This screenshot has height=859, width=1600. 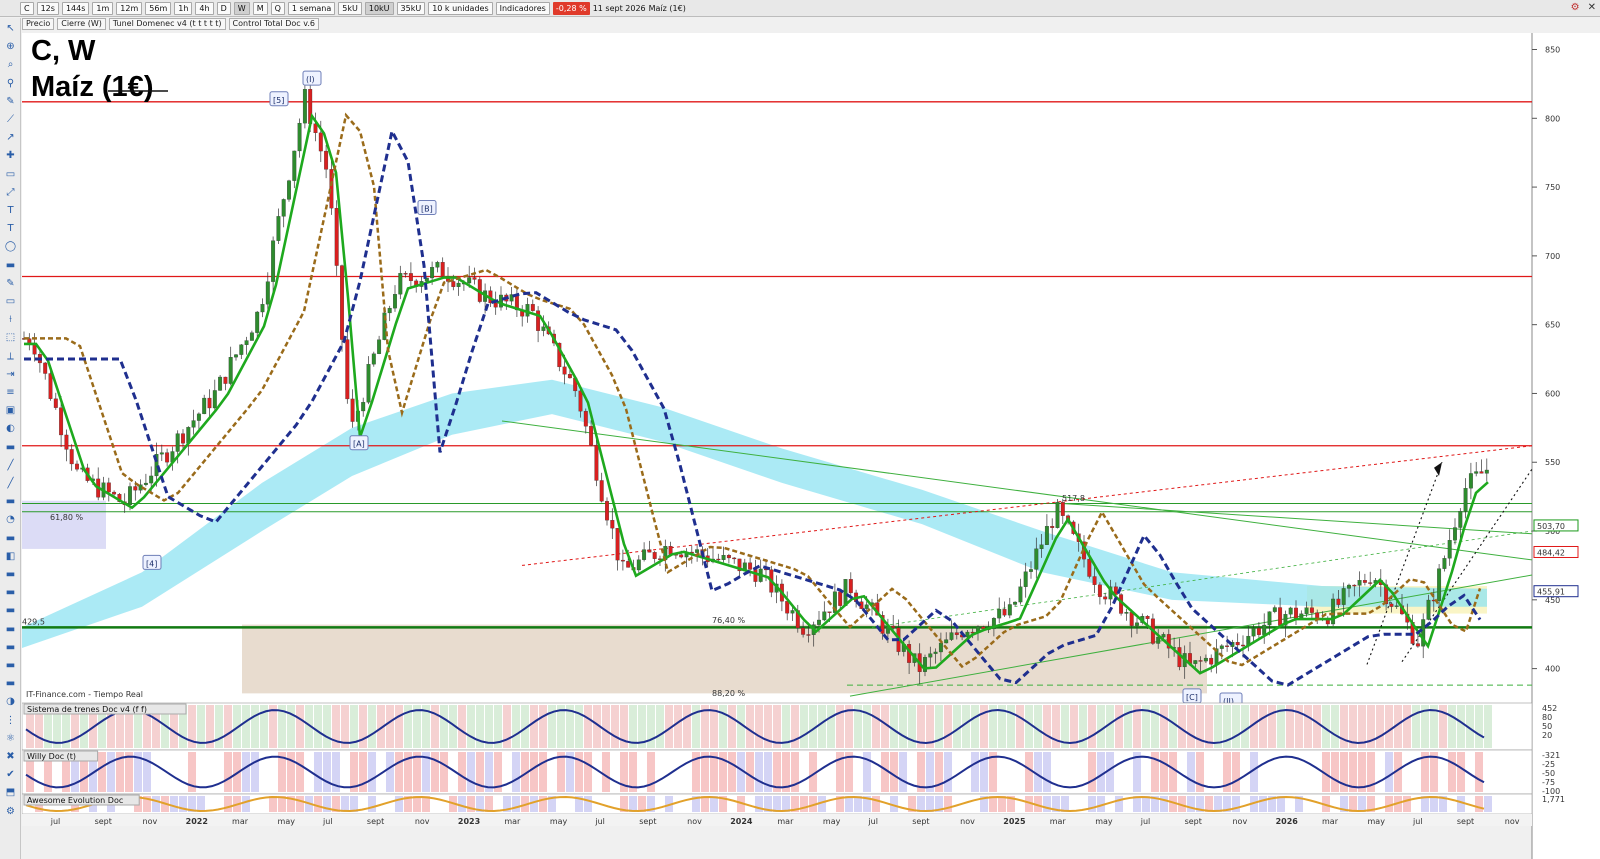 I want to click on drawing-tool-icon: ✖, so click(x=10, y=756).